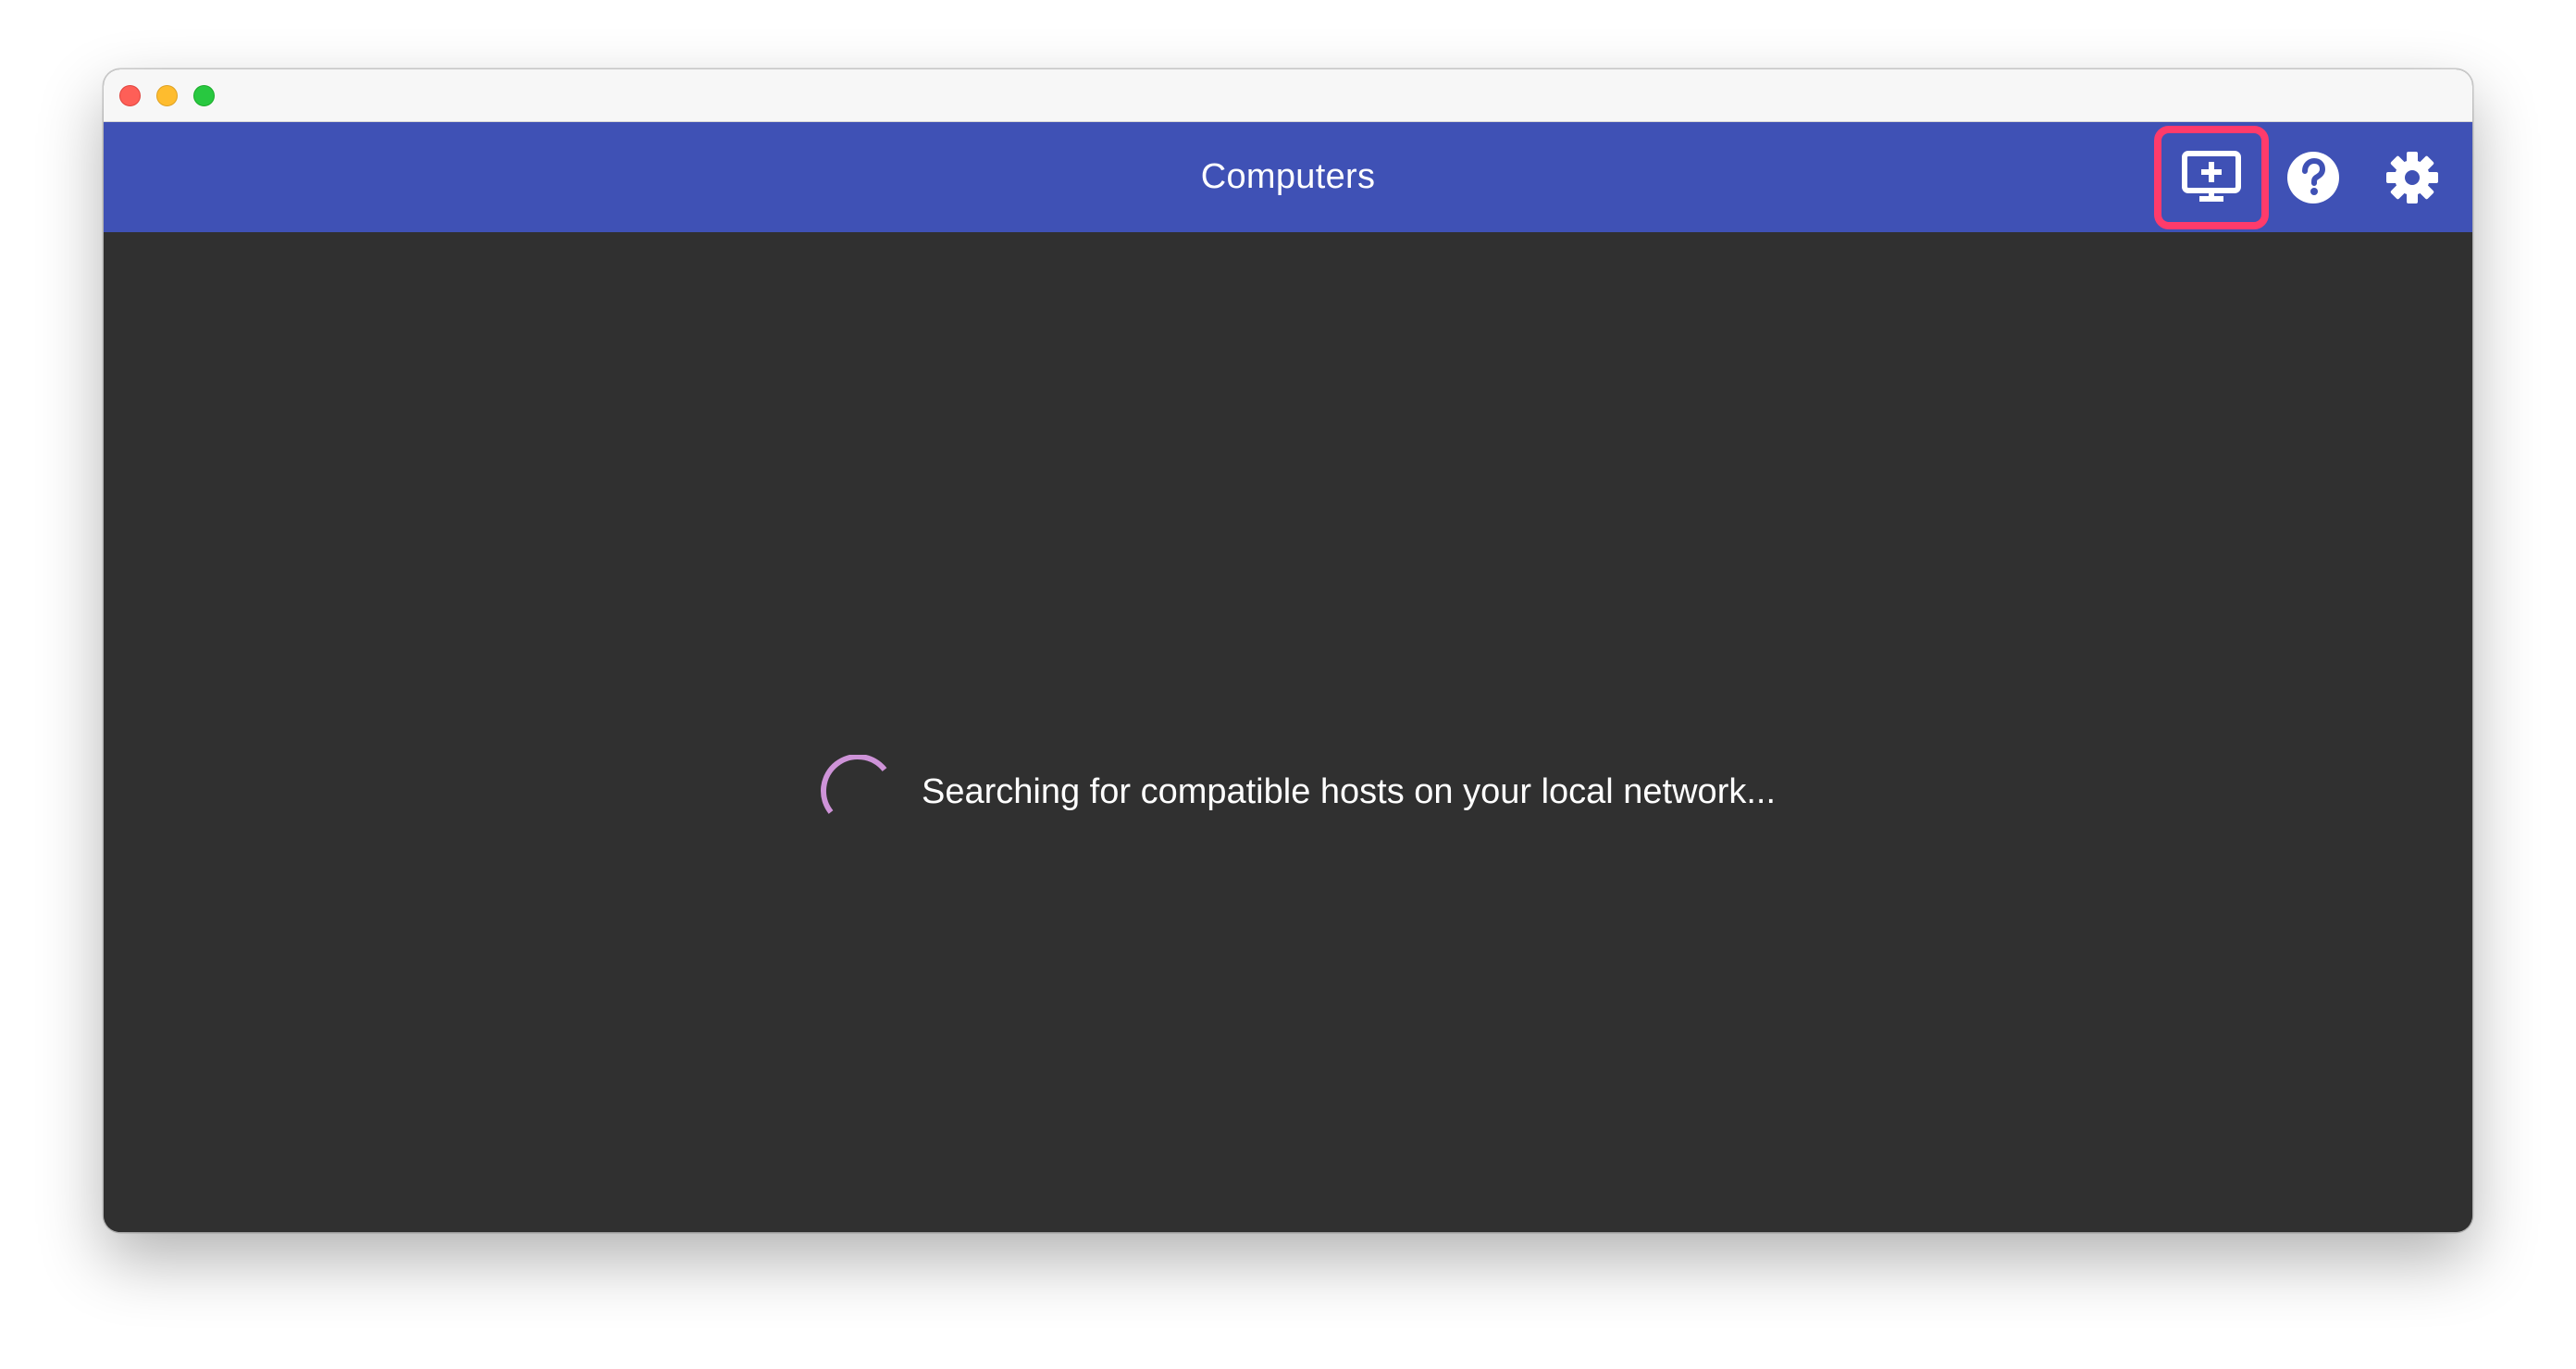  I want to click on help-circle-icon, so click(2313, 178).